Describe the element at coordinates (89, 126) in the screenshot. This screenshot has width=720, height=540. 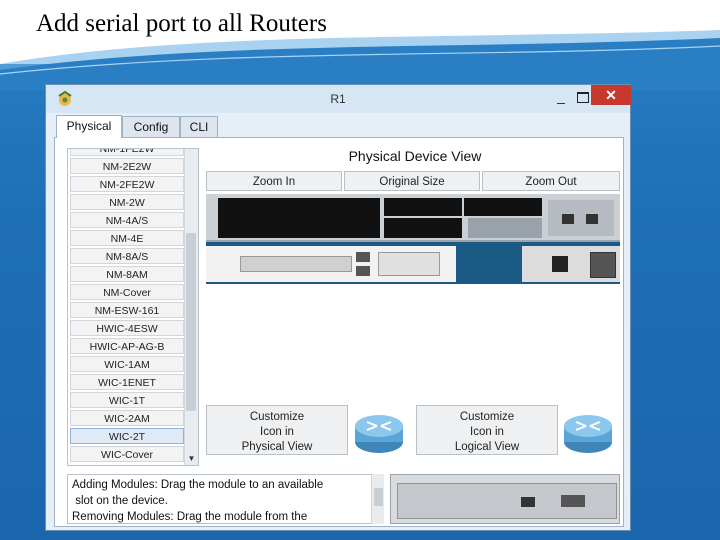
I see `tab-physical: Physical` at that location.